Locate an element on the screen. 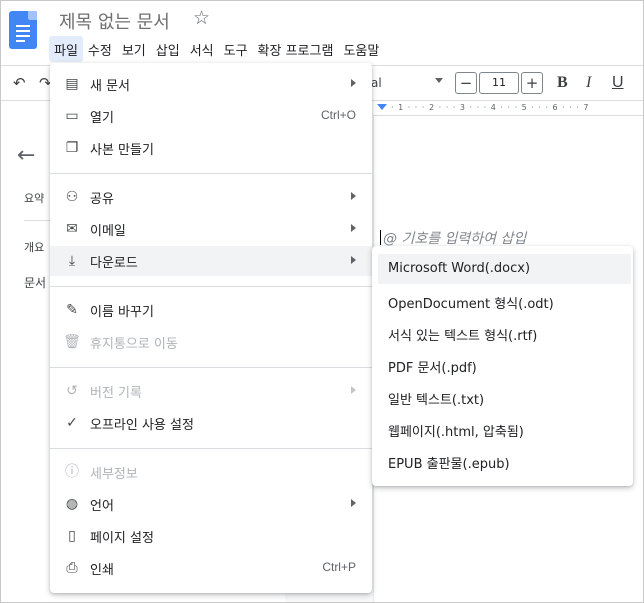 This screenshot has width=644, height=603. file-menu-item-email: ✉ 이메일 is located at coordinates (211, 229).